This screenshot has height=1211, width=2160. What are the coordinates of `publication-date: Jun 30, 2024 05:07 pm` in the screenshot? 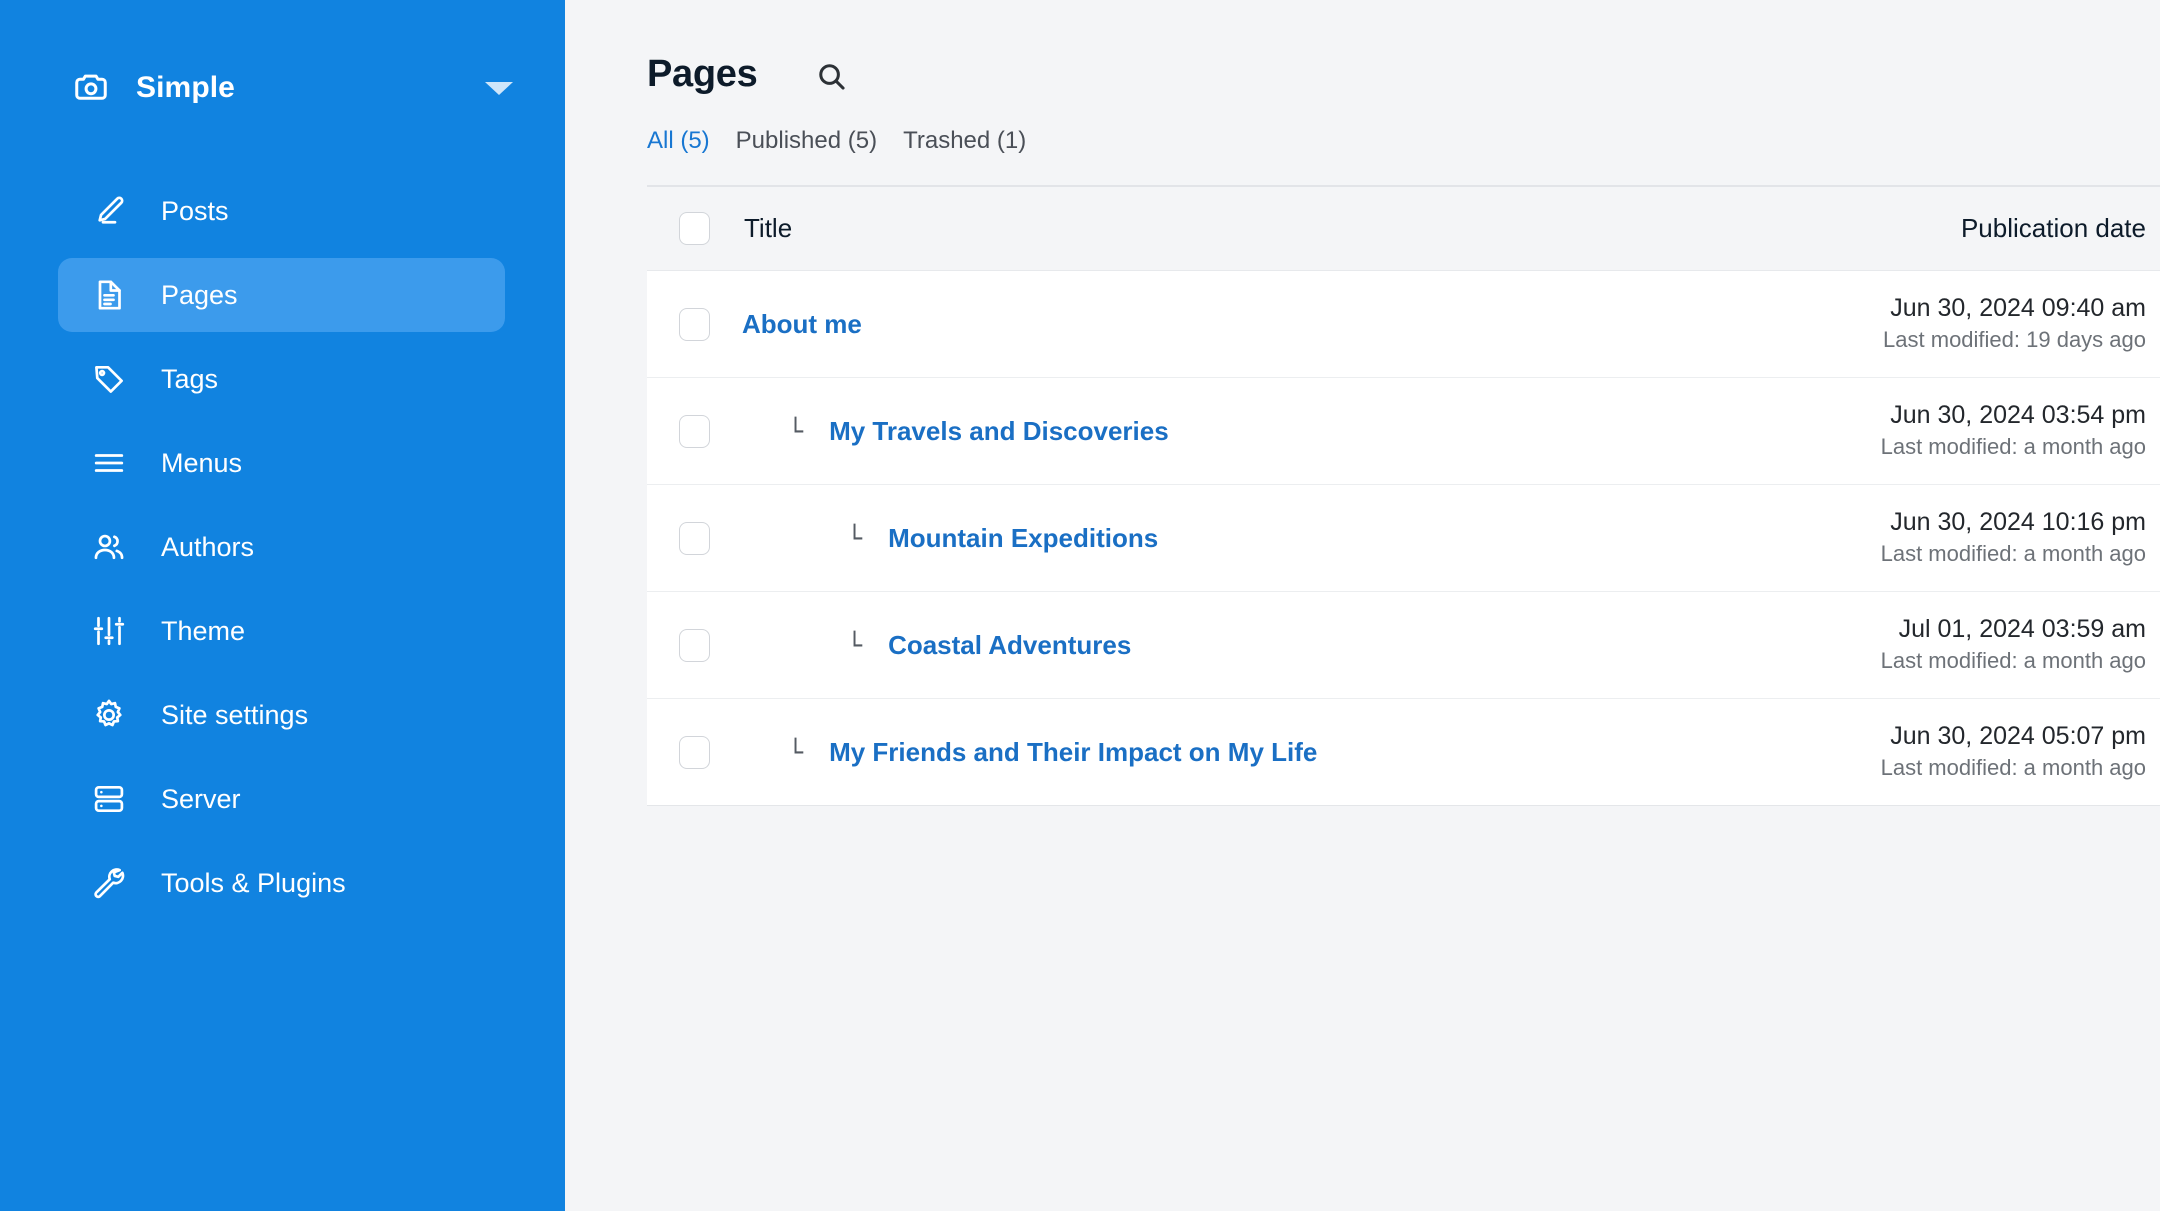 It's located at (2018, 736).